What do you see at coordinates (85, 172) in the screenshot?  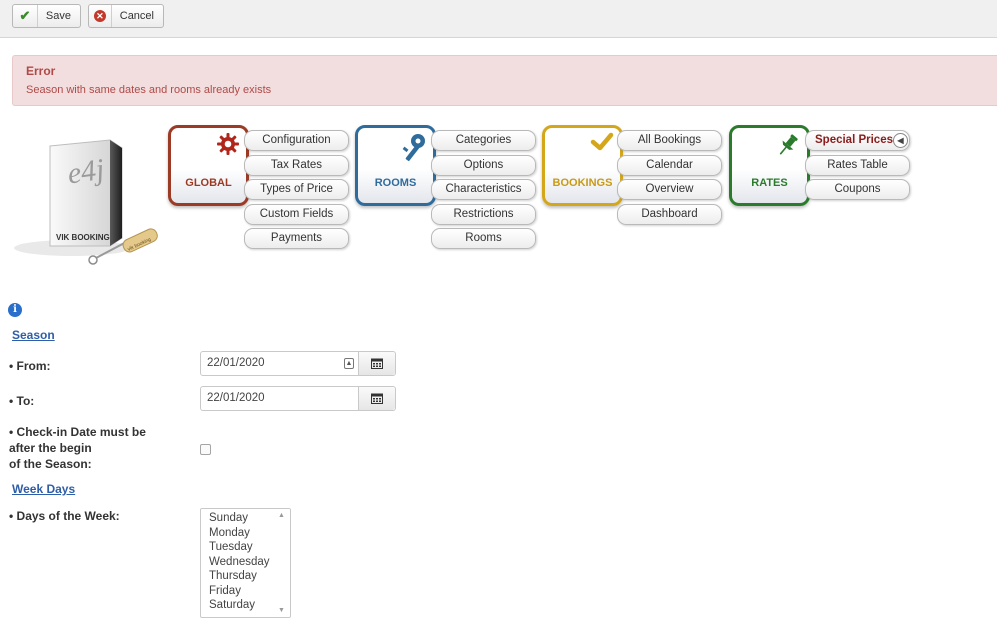 I see `logo-brand-text: e4j` at bounding box center [85, 172].